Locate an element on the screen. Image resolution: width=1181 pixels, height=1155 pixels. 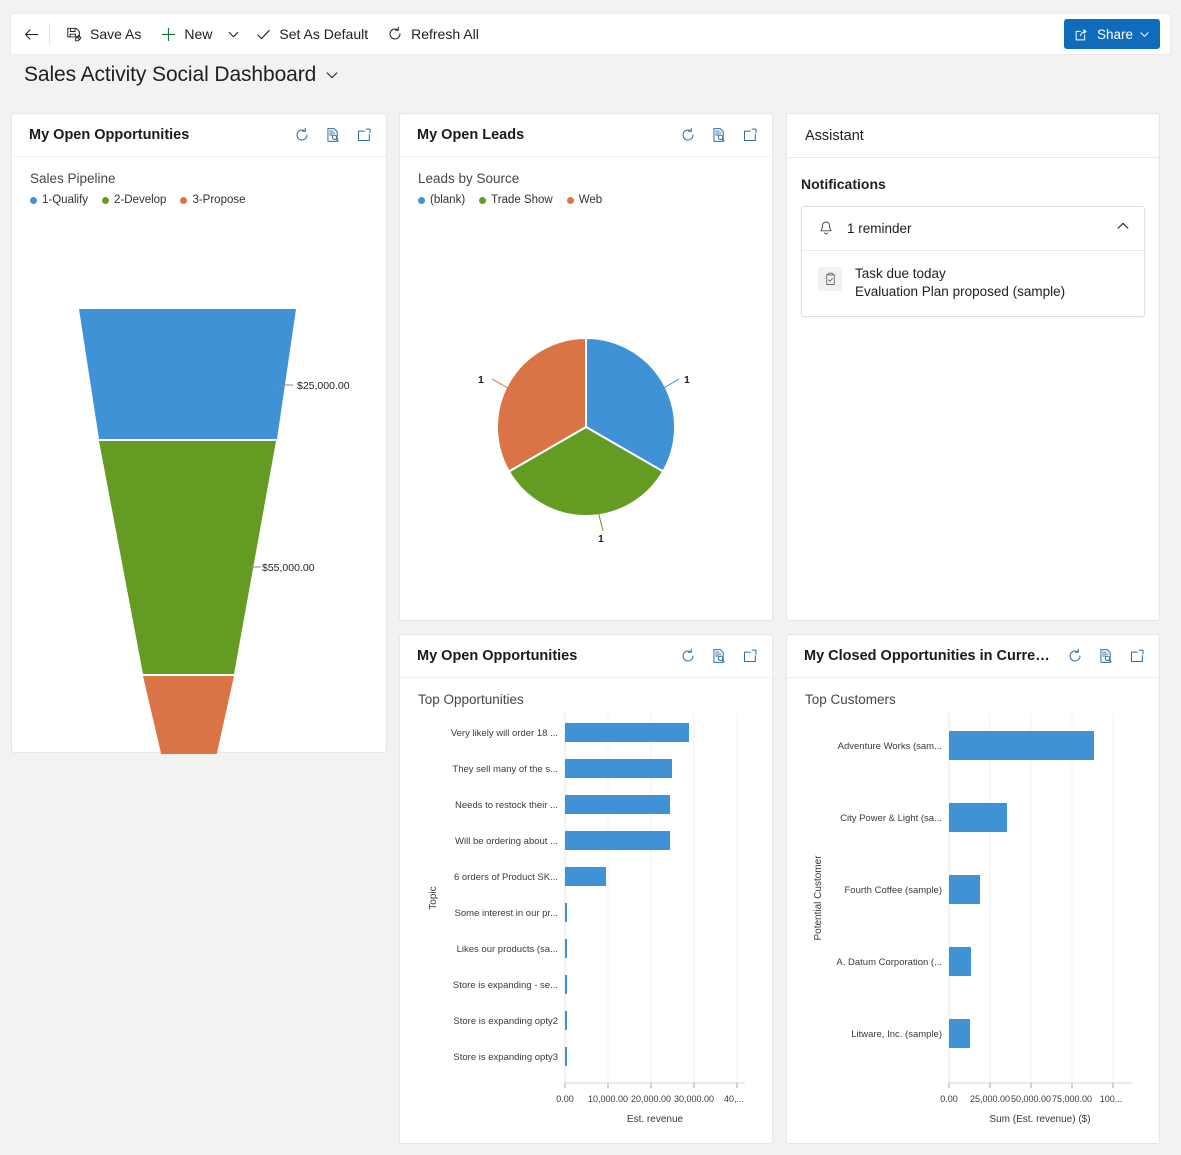
share-button: Share is located at coordinates (1111, 34).